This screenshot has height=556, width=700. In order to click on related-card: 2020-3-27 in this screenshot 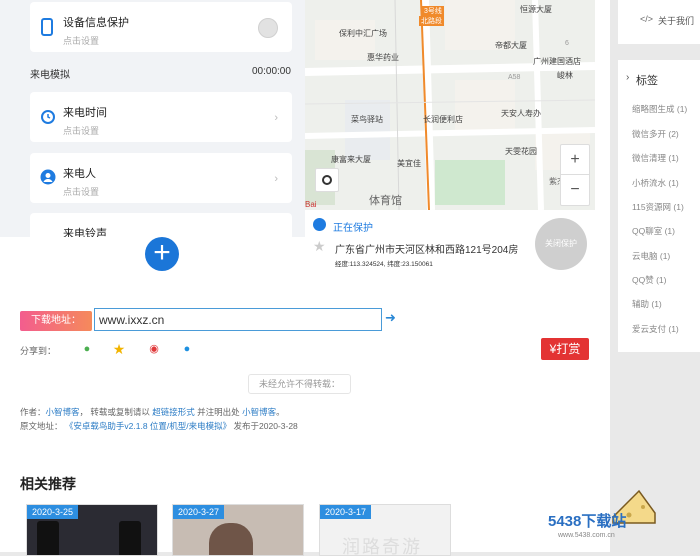, I will do `click(238, 530)`.